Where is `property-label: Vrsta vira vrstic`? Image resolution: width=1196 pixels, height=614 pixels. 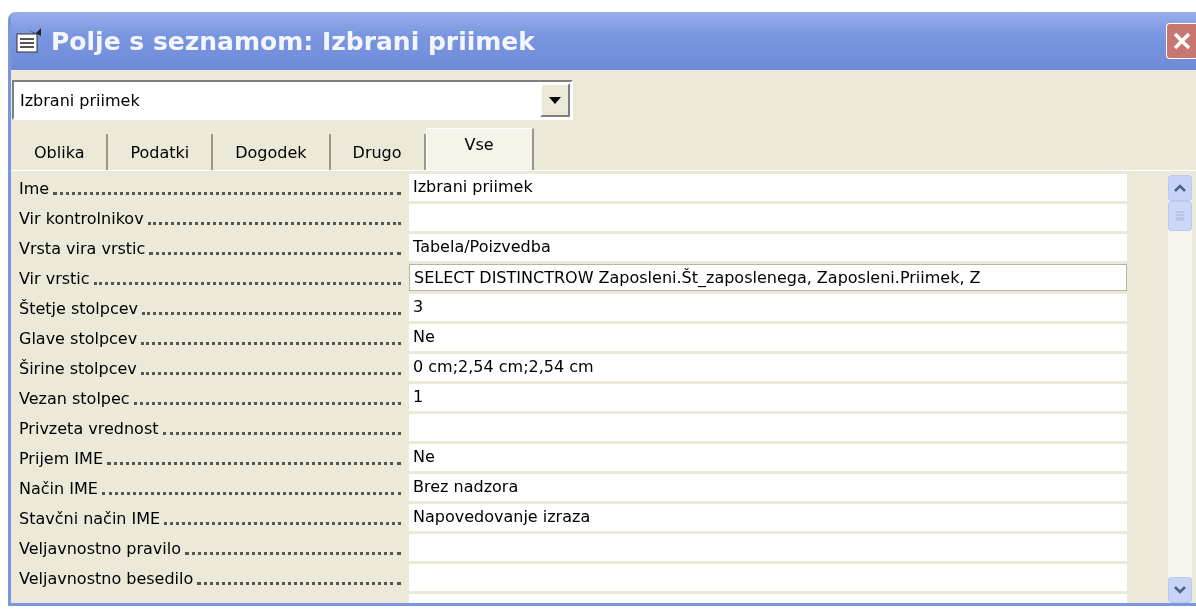
property-label: Vrsta vira vrstic is located at coordinates (82, 248).